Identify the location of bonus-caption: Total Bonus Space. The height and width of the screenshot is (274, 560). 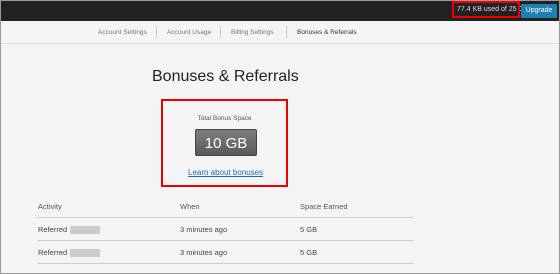
(224, 118).